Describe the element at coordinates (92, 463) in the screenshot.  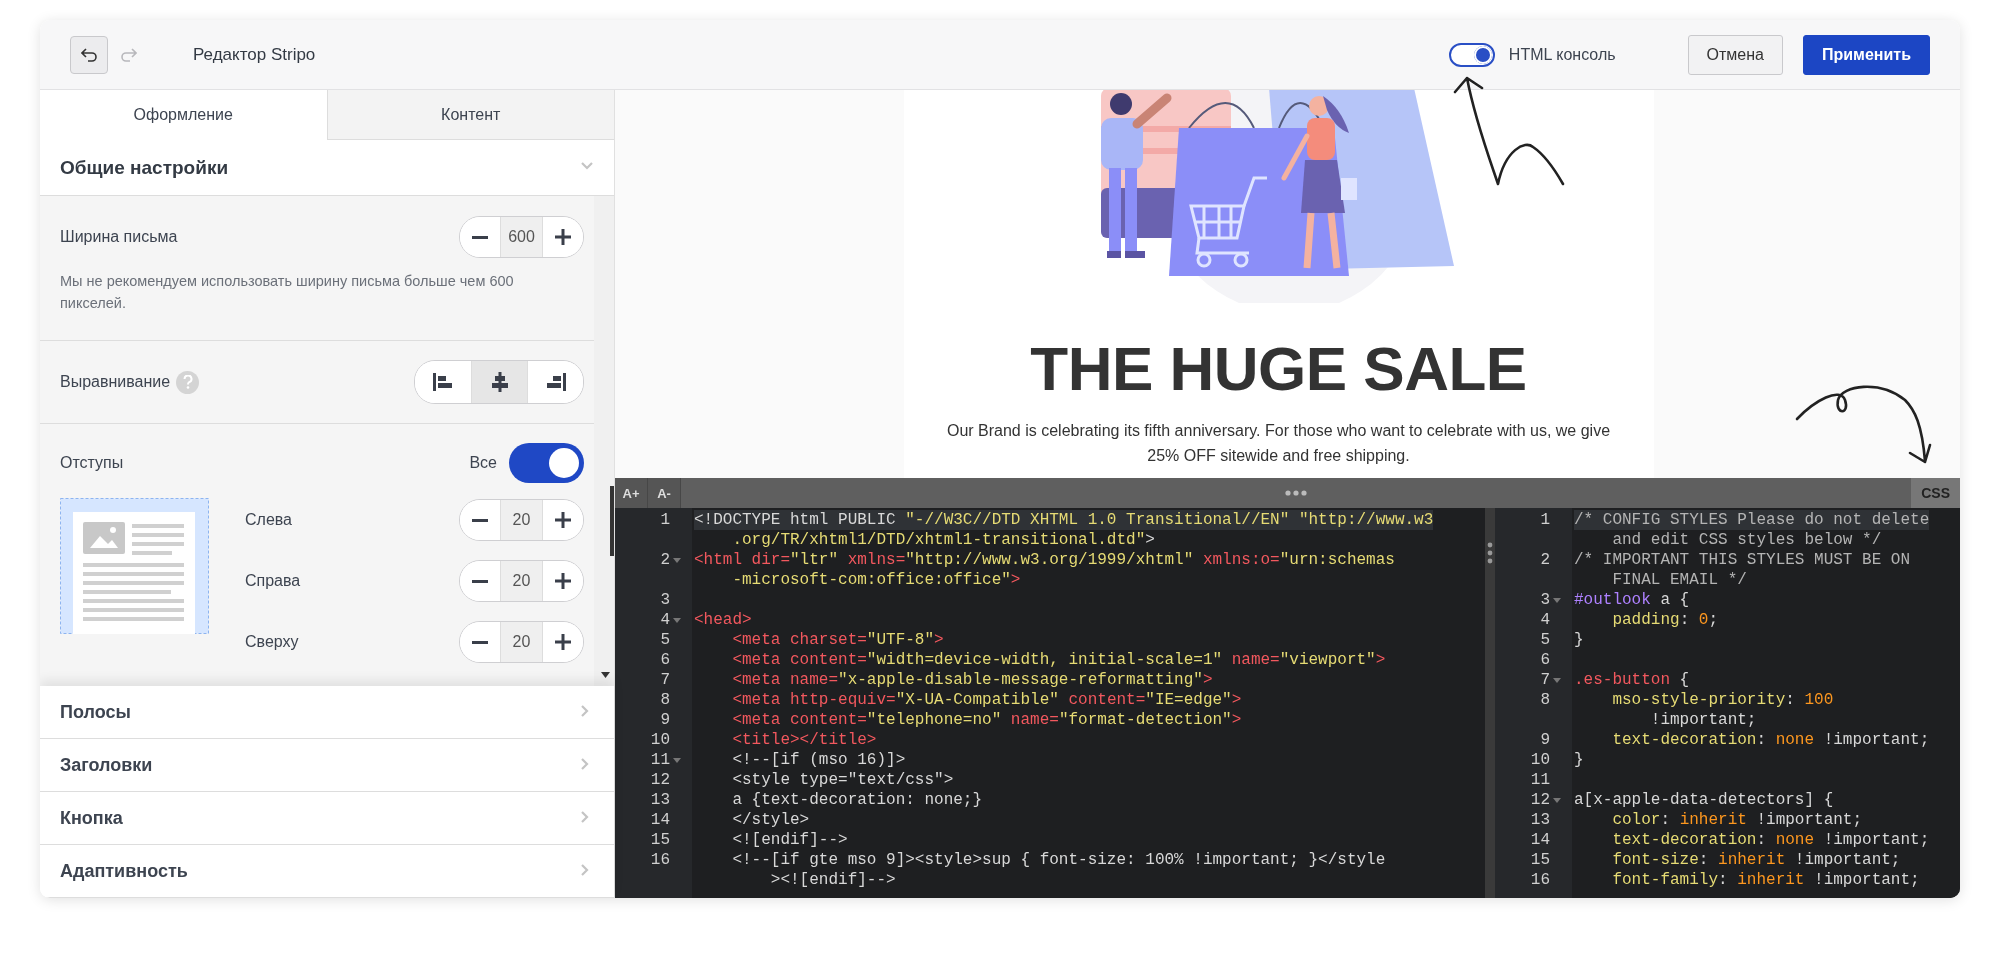
I see `field-label: Отступы` at that location.